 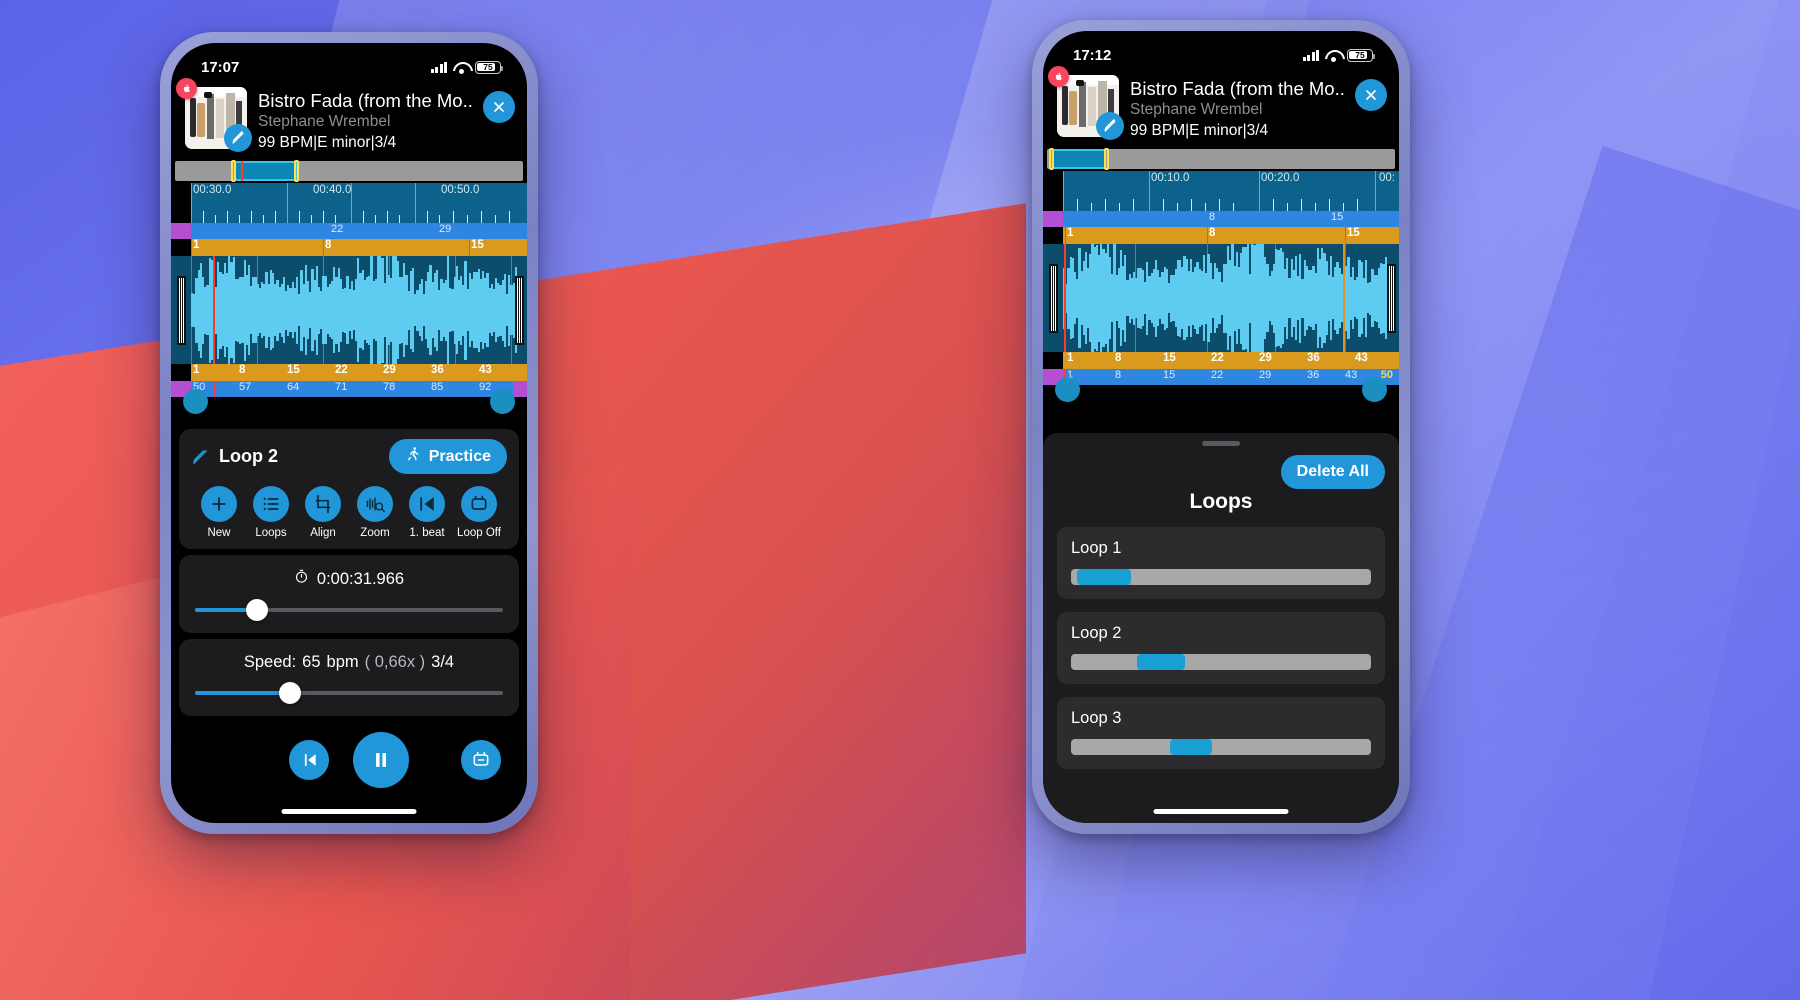 What do you see at coordinates (1280, 178) in the screenshot?
I see `time-label: 00:20.0` at bounding box center [1280, 178].